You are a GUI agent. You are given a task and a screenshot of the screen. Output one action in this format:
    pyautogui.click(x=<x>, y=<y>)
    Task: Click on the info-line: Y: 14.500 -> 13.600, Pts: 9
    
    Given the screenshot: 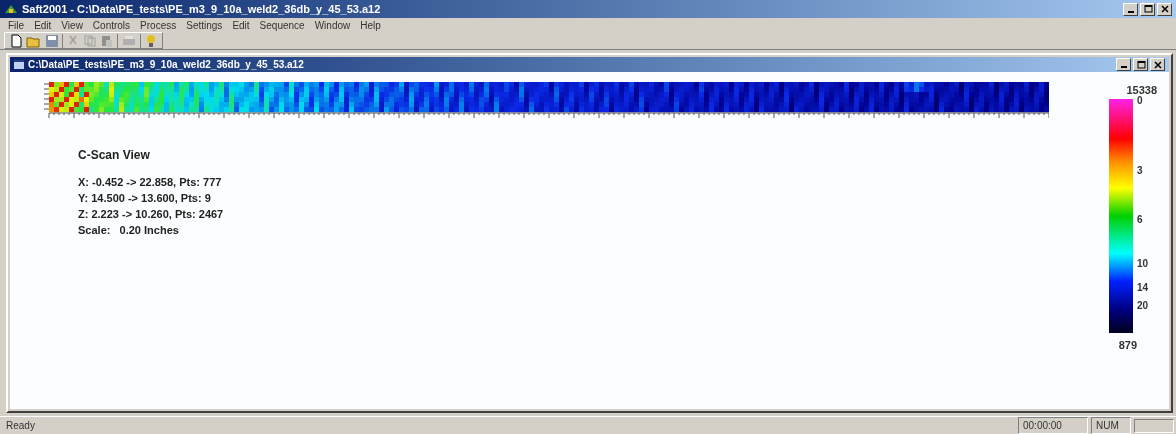 What is the action you would take?
    pyautogui.click(x=145, y=198)
    